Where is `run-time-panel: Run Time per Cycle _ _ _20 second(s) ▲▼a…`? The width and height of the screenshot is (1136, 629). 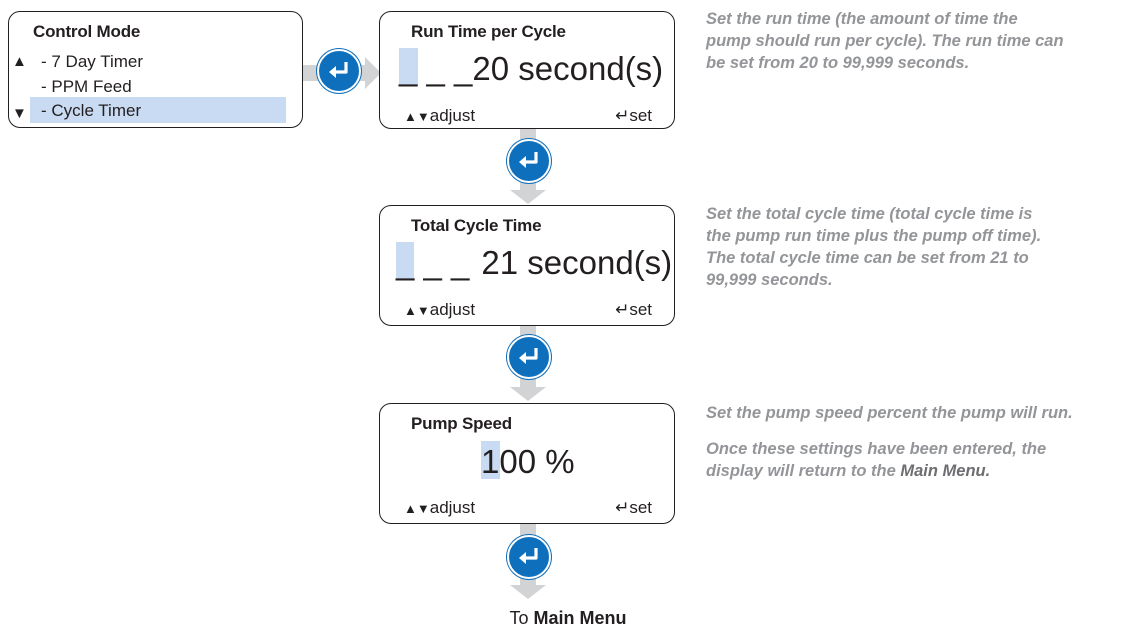
run-time-panel: Run Time per Cycle _ _ _20 second(s) ▲▼a… is located at coordinates (527, 70).